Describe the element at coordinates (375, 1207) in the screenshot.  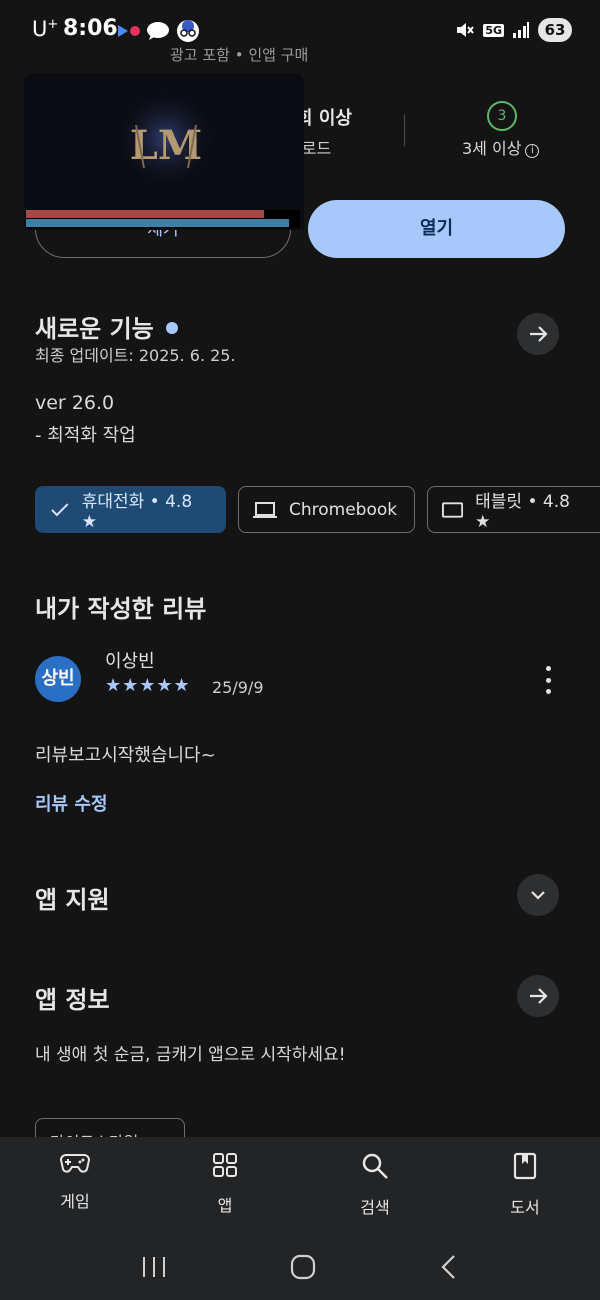
I see `nav-label: 검색` at that location.